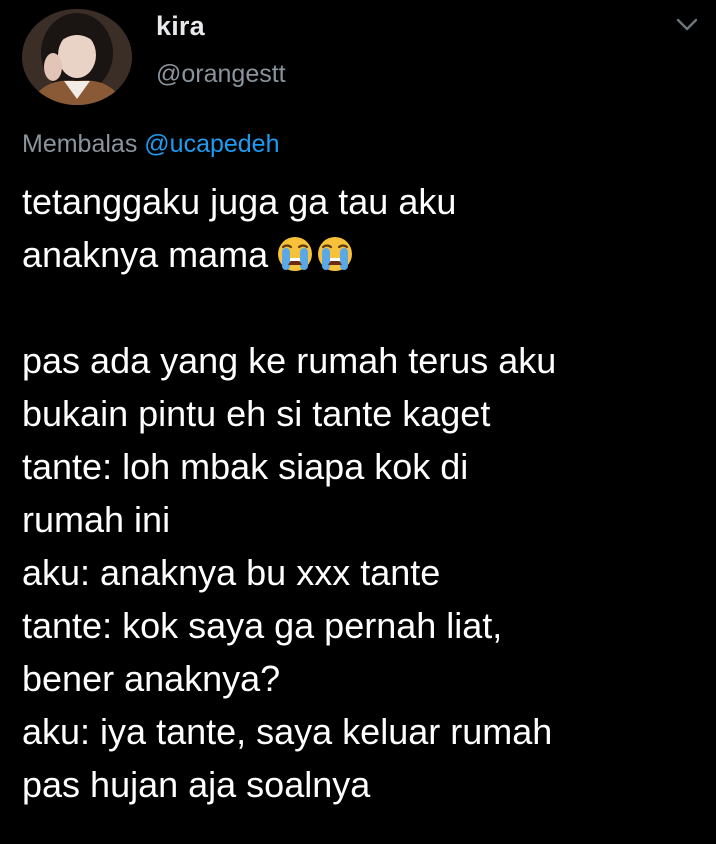  I want to click on tweet-line: pas hujan aja soalnya, so click(196, 784).